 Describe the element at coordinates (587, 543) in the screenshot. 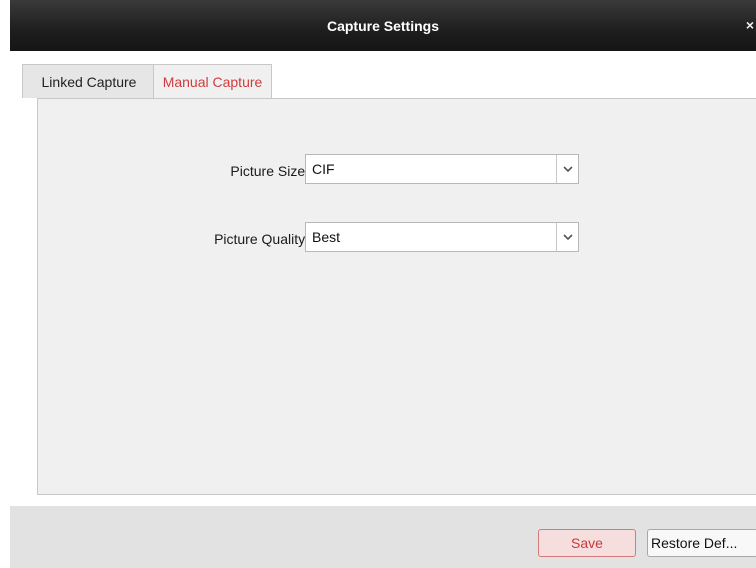

I see `save-button: Save` at that location.